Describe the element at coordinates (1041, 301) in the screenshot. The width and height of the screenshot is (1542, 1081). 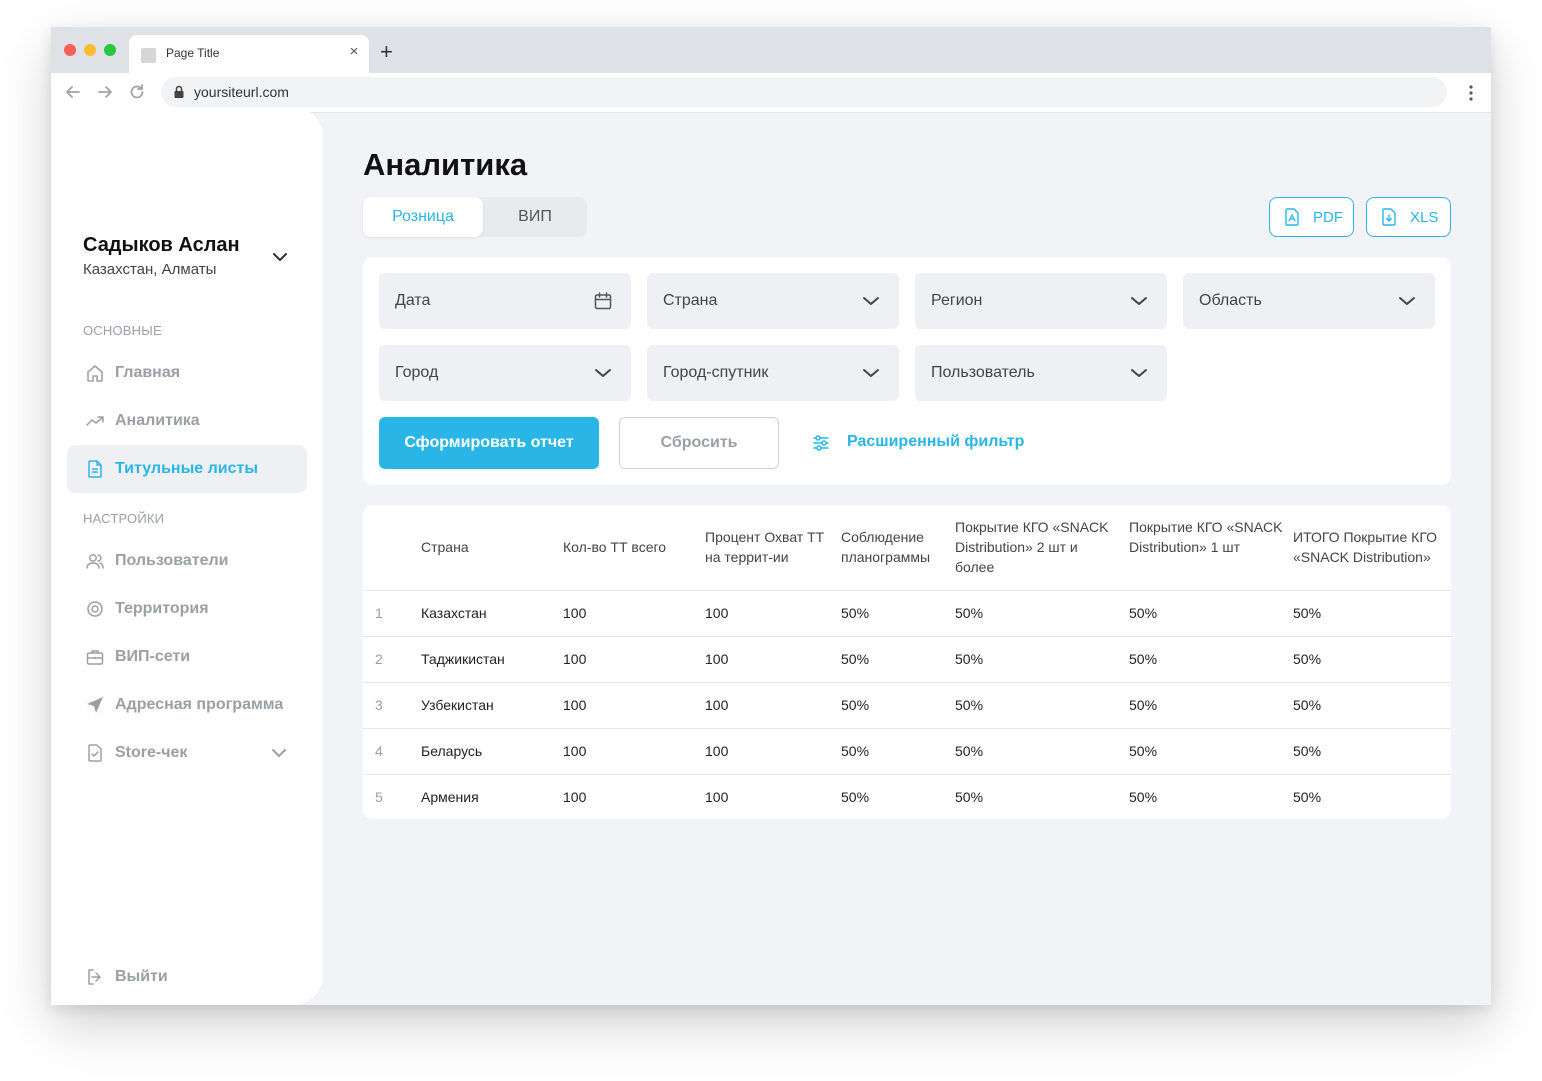
I see `region-select: Регион` at that location.